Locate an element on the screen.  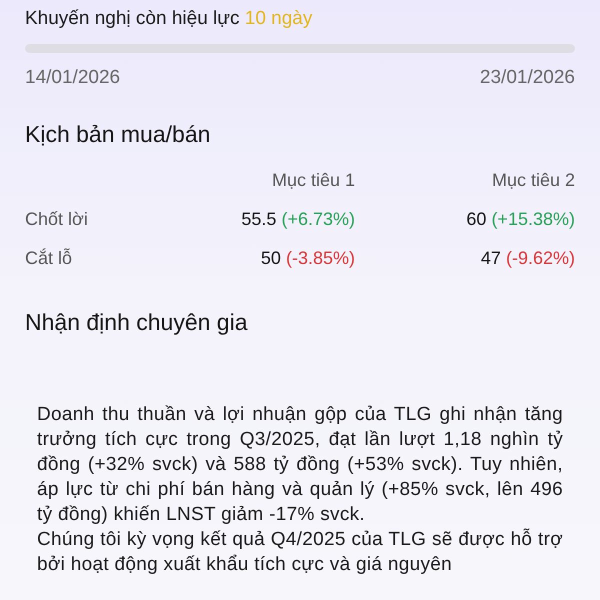
analysis-paragraph: Chúng tôi kỳ vọng kết quả Q4/2025 của TLG sẽ được hỗ trợ bởi hoạt động xuất khẩu tích cực và giá nguyên is located at coordinates (300, 552).